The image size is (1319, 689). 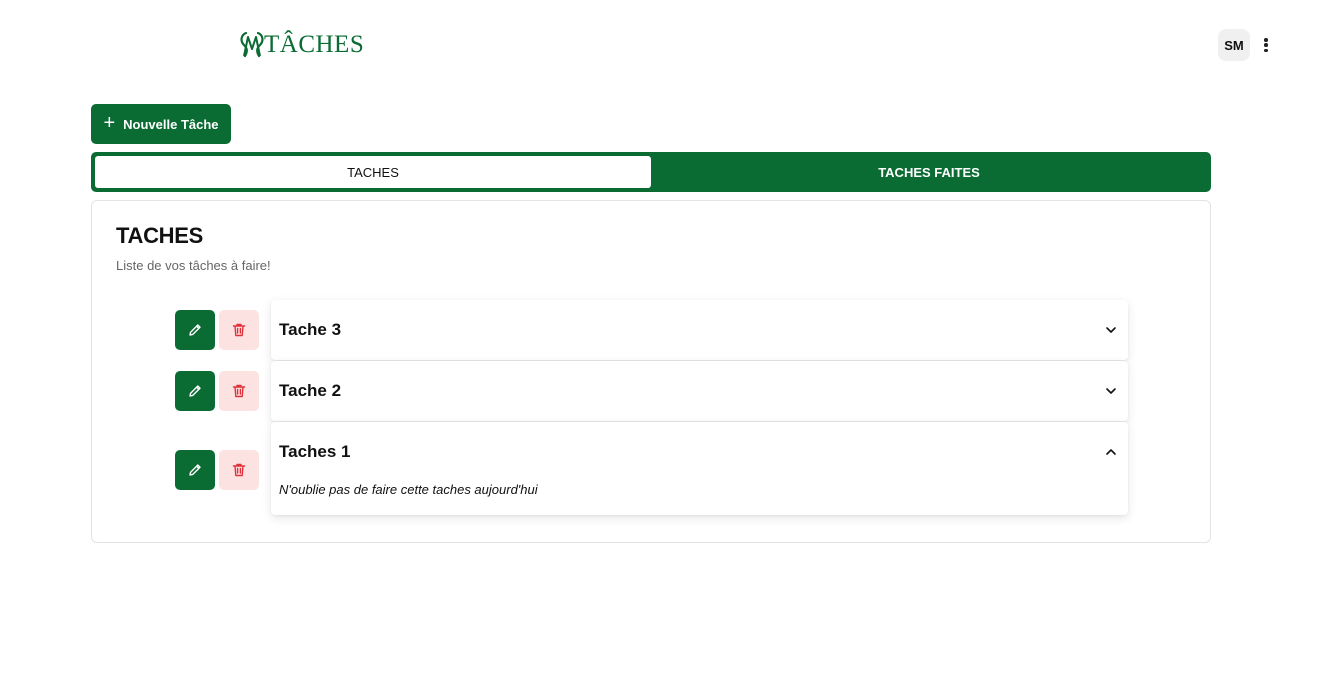 I want to click on task-header: Tache 2, so click(x=699, y=391).